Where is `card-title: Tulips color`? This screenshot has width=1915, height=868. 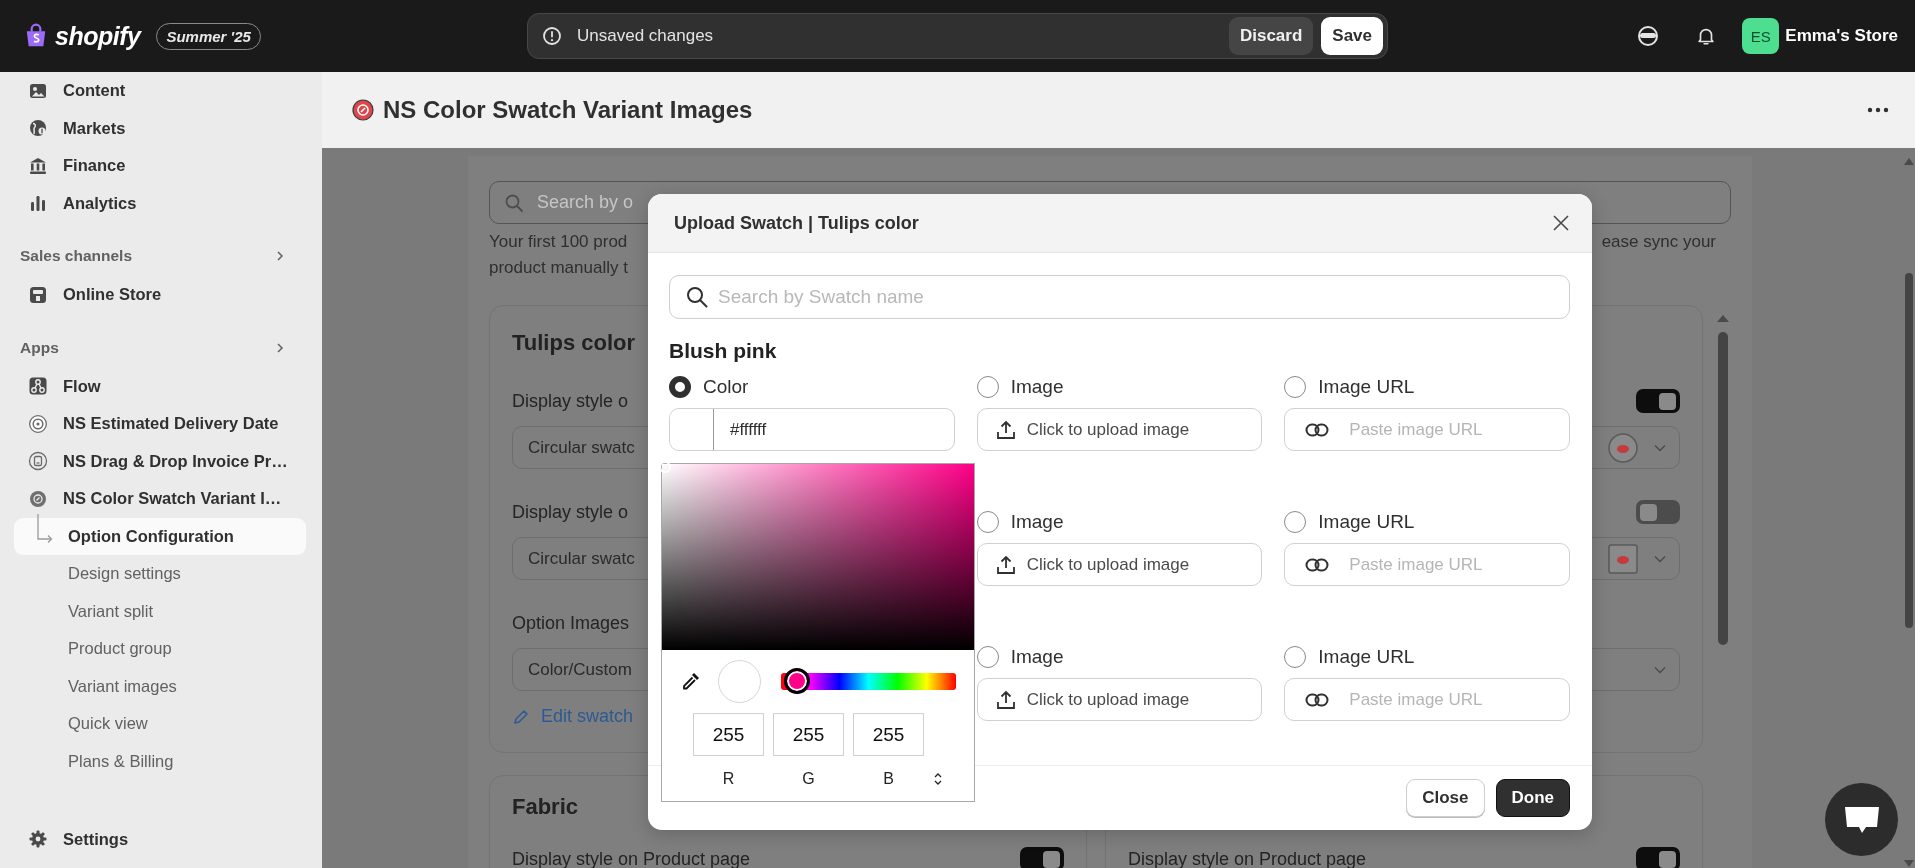
card-title: Tulips color is located at coordinates (574, 343).